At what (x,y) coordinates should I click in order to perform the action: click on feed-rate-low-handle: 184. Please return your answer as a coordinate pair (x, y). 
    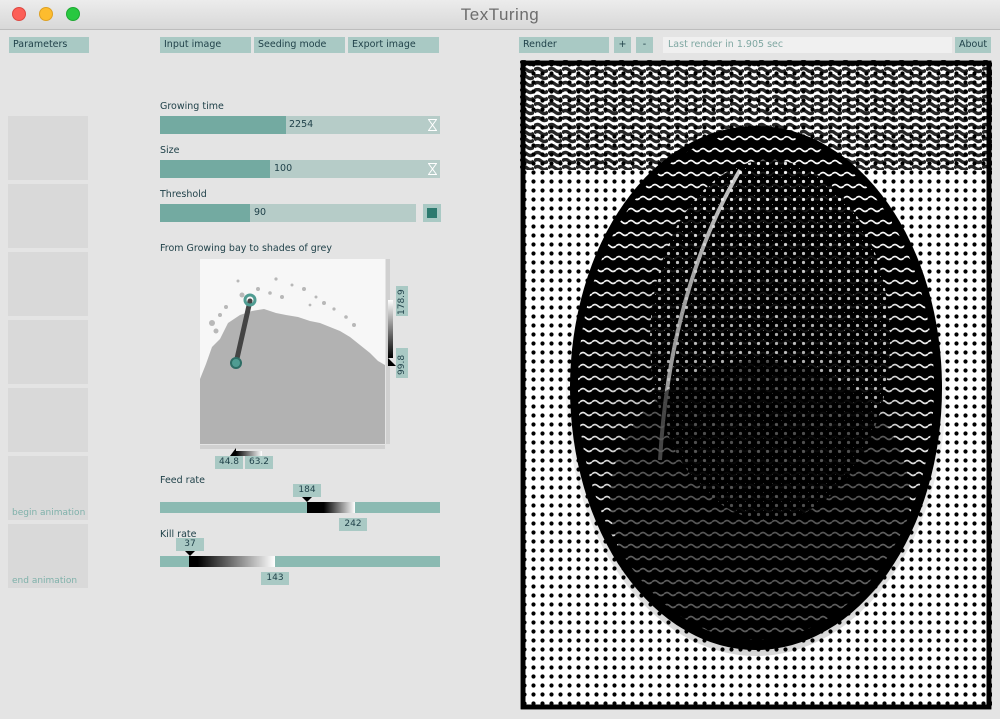
    Looking at the image, I should click on (307, 490).